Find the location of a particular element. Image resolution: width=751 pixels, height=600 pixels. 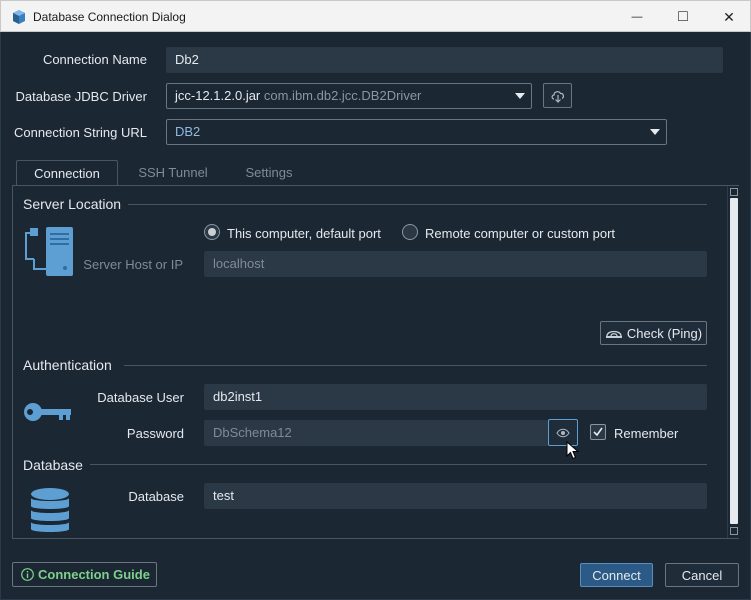

maximize-icon: □ is located at coordinates (683, 16).